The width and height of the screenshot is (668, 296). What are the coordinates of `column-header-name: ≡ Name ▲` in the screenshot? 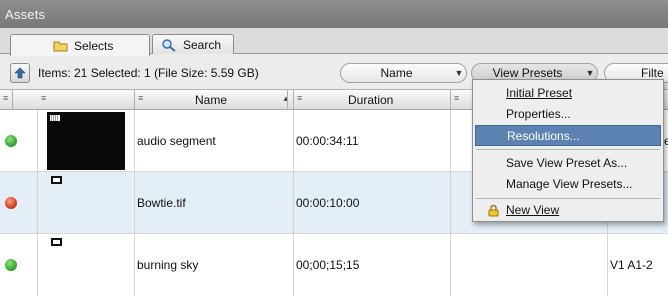 It's located at (214, 100).